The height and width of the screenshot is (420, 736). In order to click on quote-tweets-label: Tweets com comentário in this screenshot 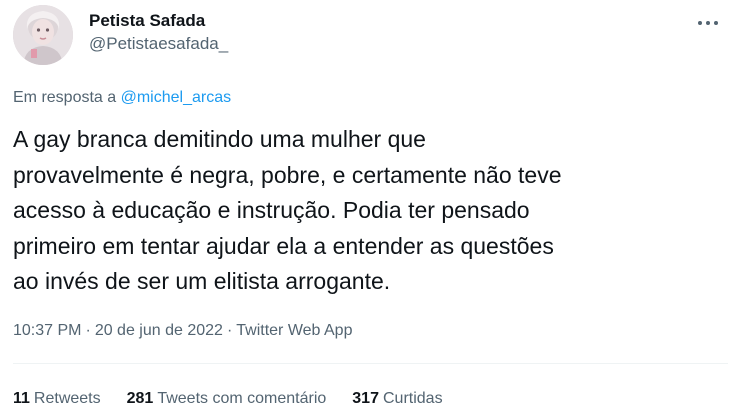, I will do `click(242, 398)`.